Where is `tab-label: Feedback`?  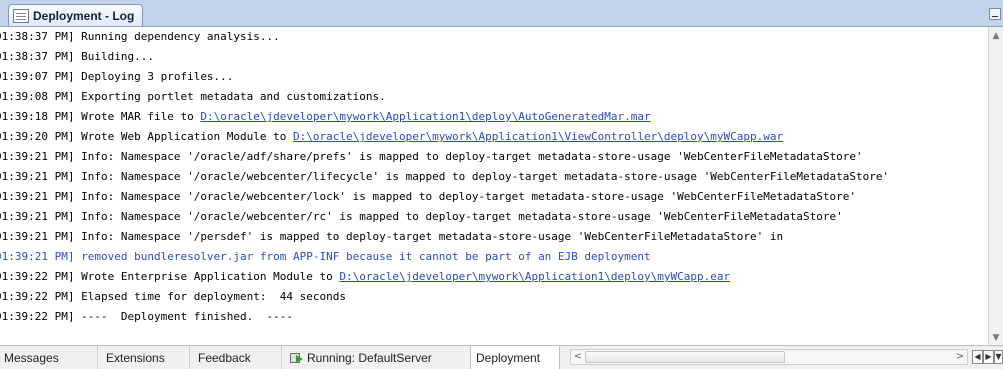 tab-label: Feedback is located at coordinates (224, 358).